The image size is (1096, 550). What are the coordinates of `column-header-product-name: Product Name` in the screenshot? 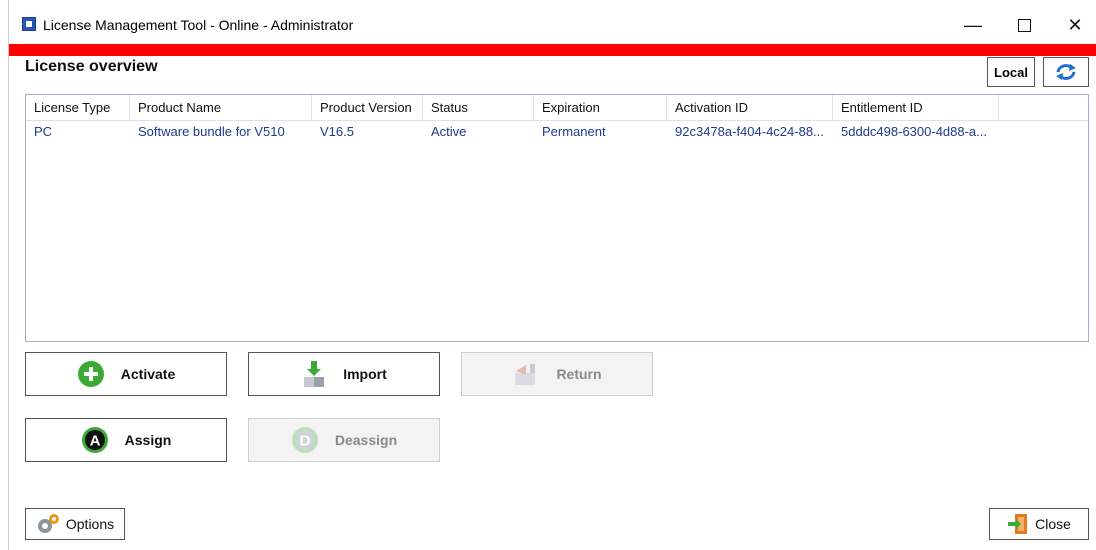 It's located at (221, 107).